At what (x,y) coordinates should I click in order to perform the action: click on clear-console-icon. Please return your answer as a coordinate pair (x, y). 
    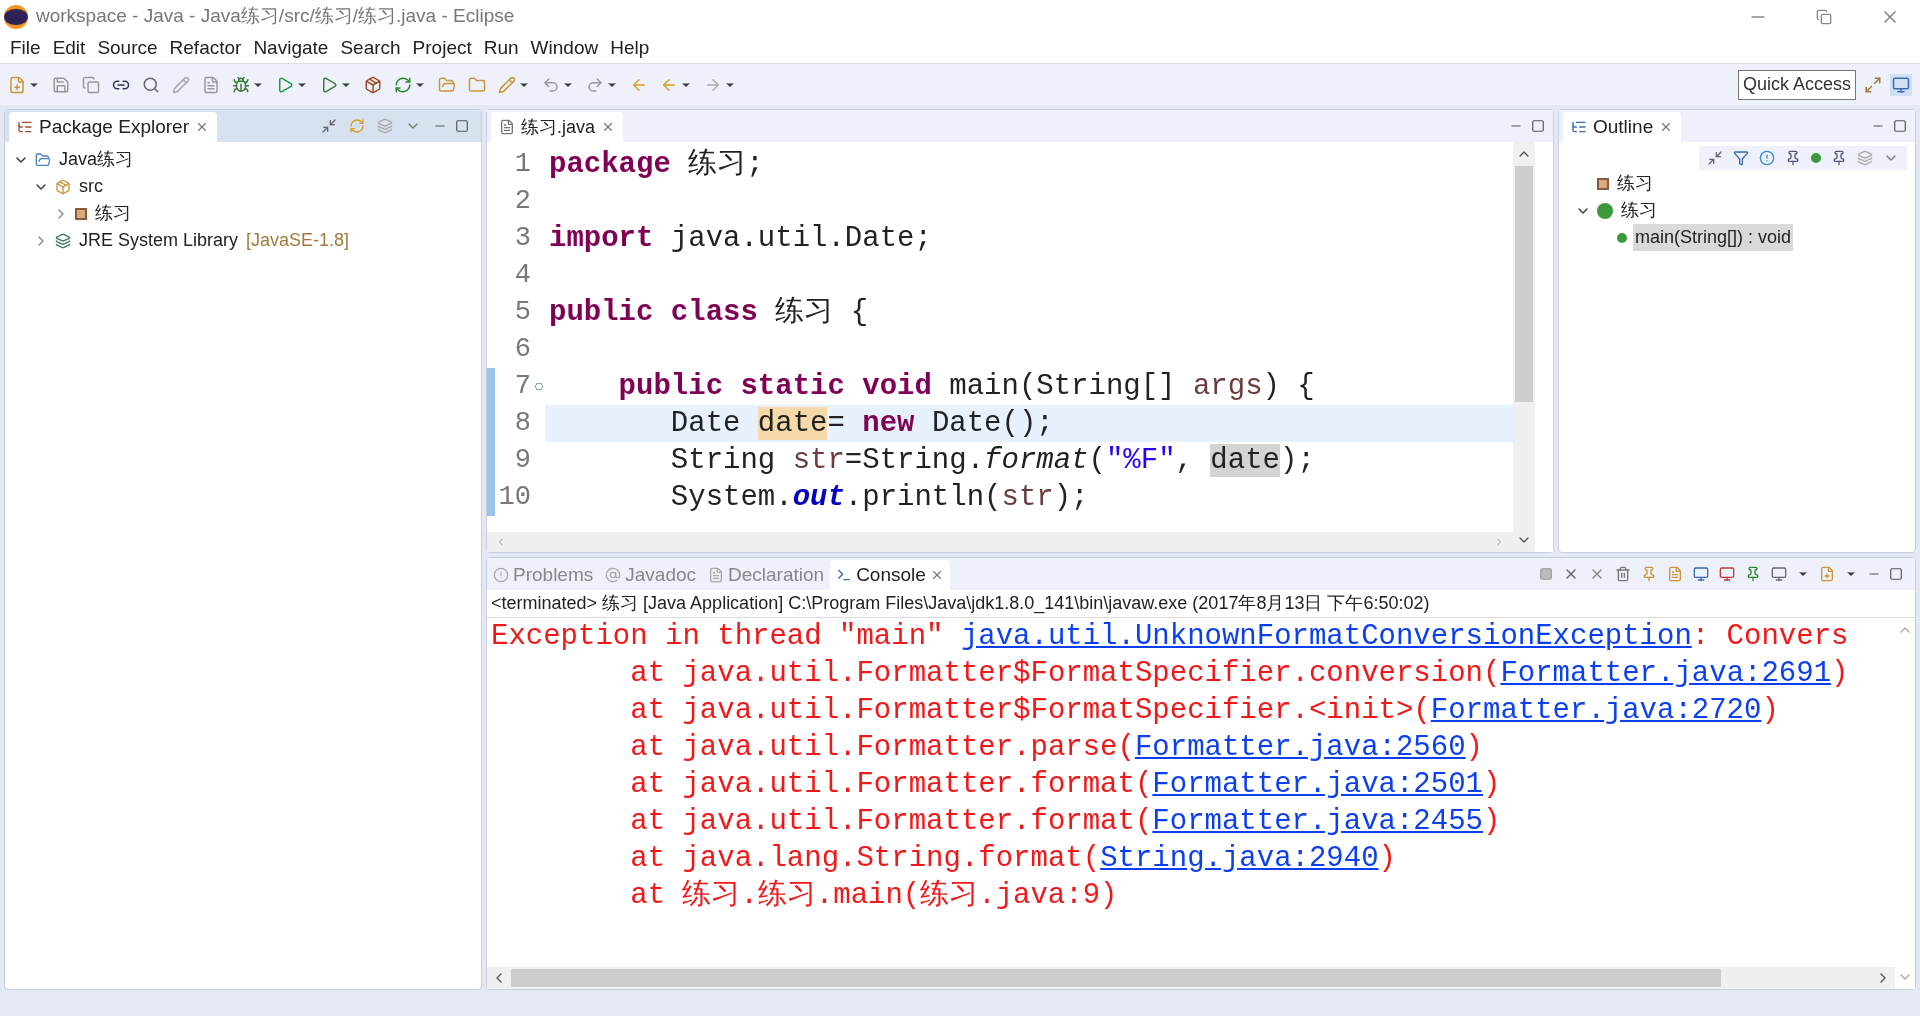
    Looking at the image, I should click on (1623, 574).